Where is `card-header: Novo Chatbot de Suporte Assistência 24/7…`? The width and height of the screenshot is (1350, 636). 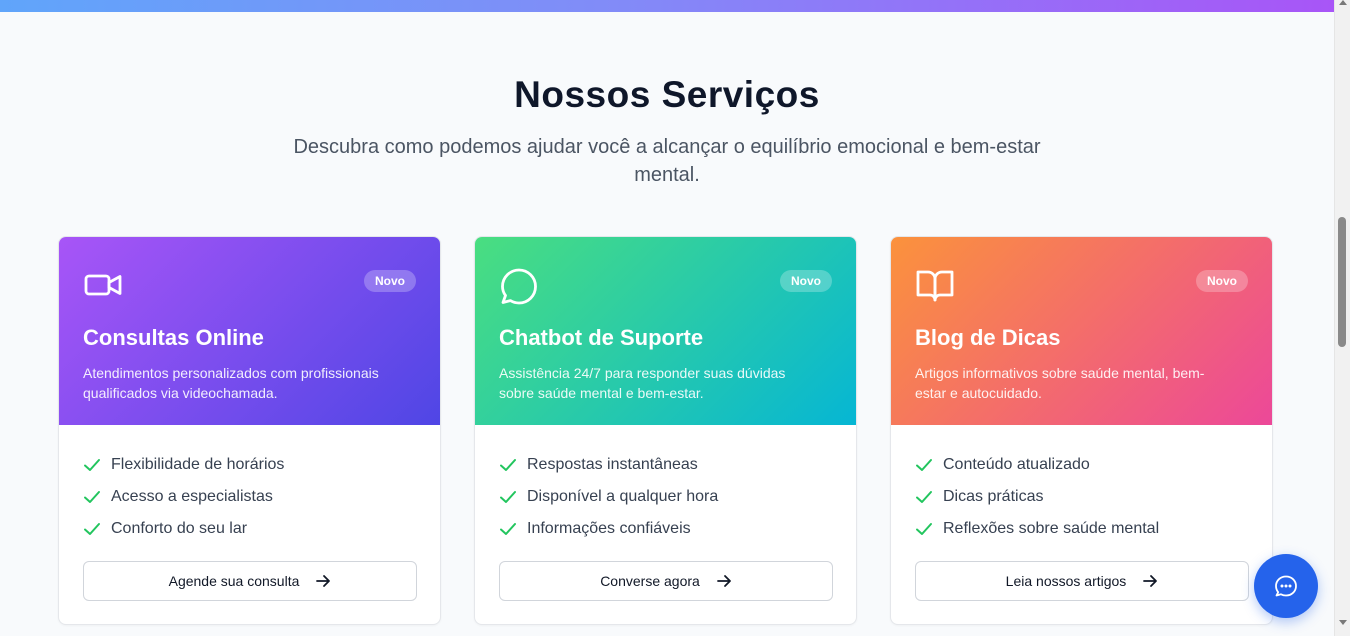
card-header: Novo Chatbot de Suporte Assistência 24/7… is located at coordinates (665, 331).